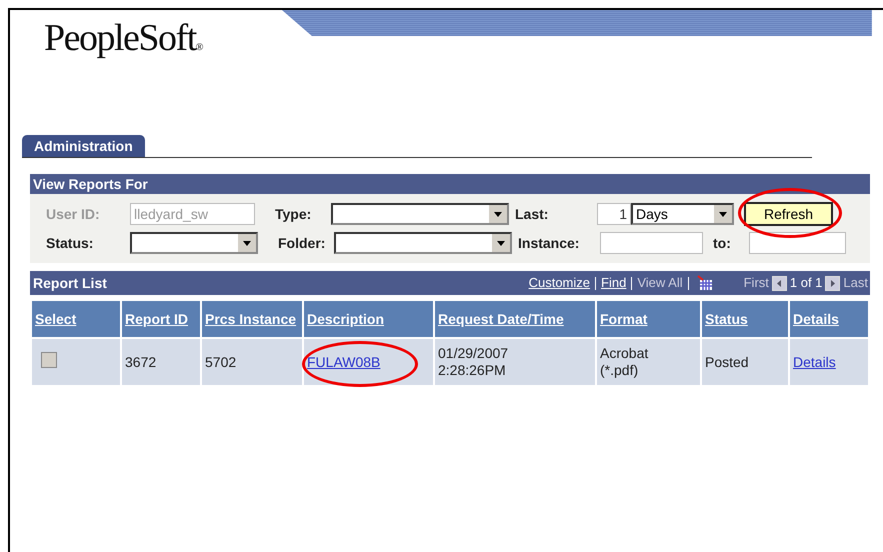 The image size is (883, 552). I want to click on select-checkbox, so click(49, 360).